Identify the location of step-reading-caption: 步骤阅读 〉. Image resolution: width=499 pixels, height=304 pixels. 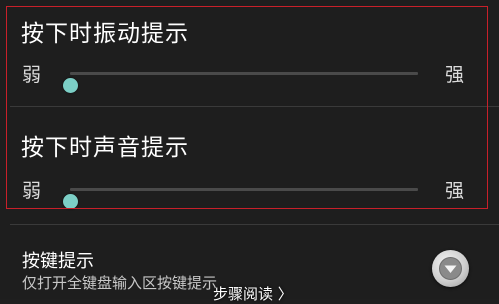
(253, 293).